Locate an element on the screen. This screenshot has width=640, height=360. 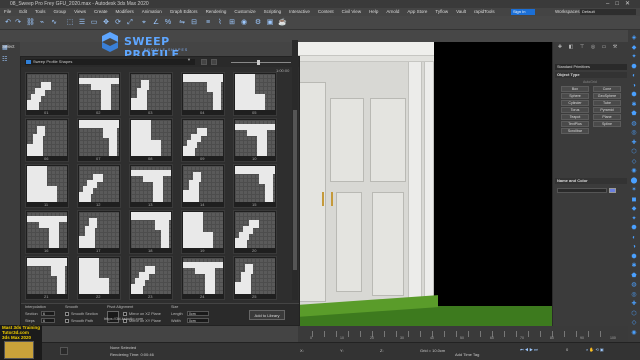
maxscript-listener-button is located at coordinates (64, 351).